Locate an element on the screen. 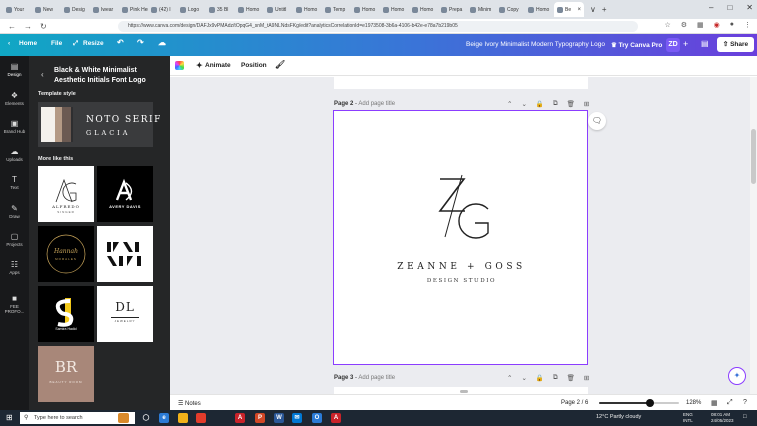 The height and width of the screenshot is (426, 757). windows-start-icon: ⊞ is located at coordinates (9, 417).